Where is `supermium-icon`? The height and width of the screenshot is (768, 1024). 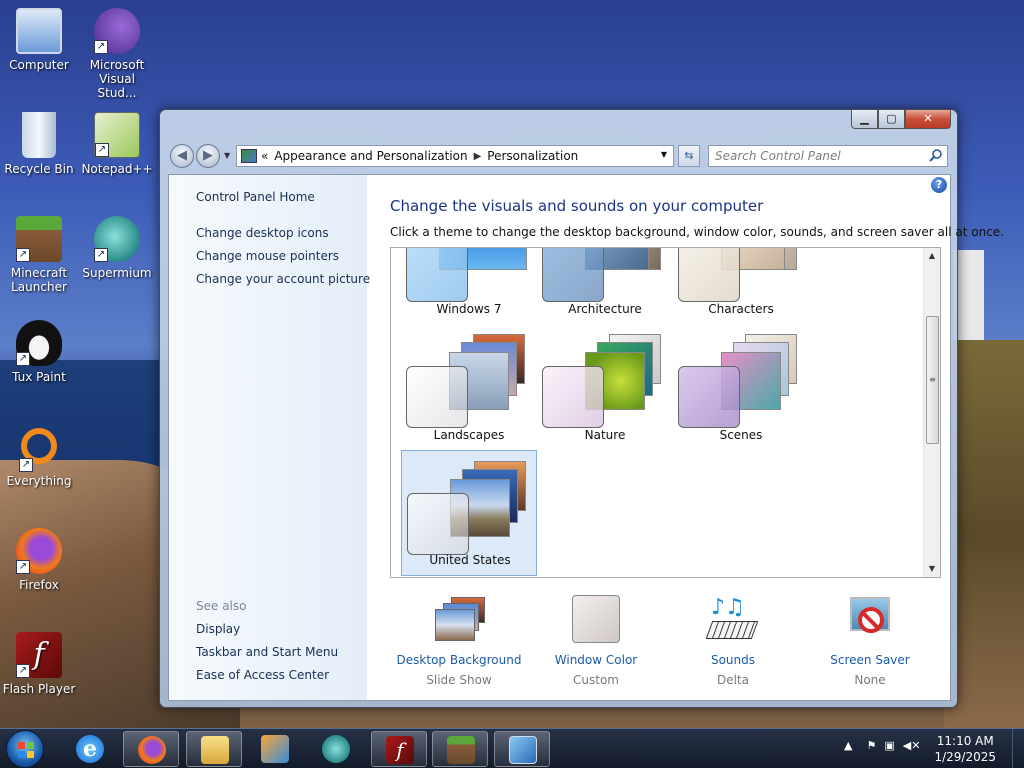 supermium-icon is located at coordinates (336, 749).